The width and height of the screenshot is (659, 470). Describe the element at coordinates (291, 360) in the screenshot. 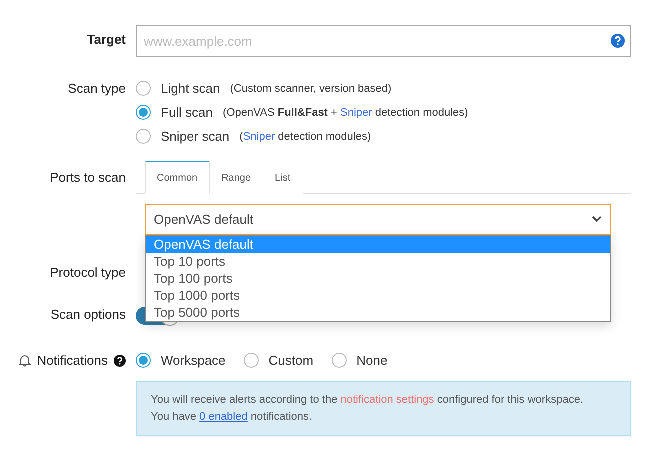

I see `radio-label: Custom` at that location.